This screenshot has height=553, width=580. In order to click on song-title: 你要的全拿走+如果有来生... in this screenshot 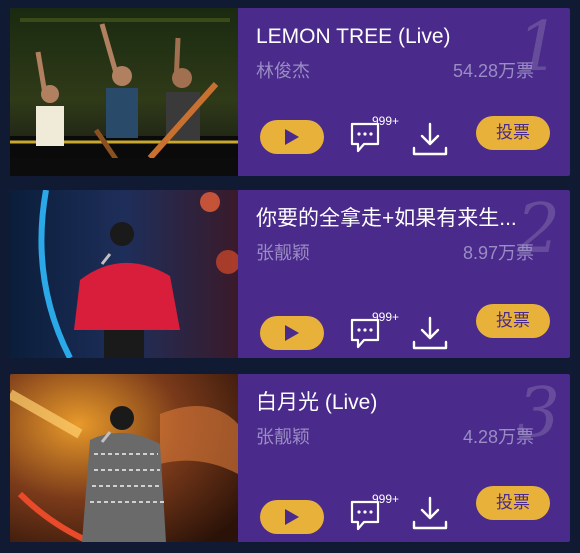, I will do `click(401, 219)`.